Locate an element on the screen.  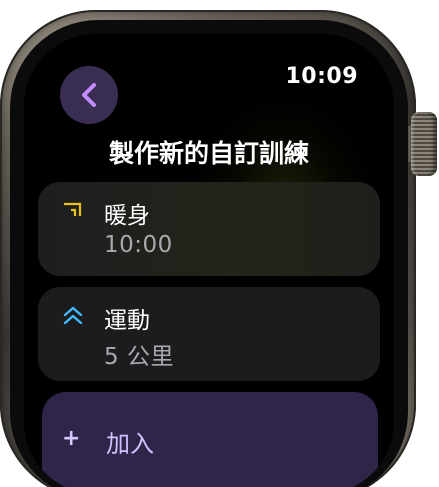
step-title: 運動 is located at coordinates (127, 321).